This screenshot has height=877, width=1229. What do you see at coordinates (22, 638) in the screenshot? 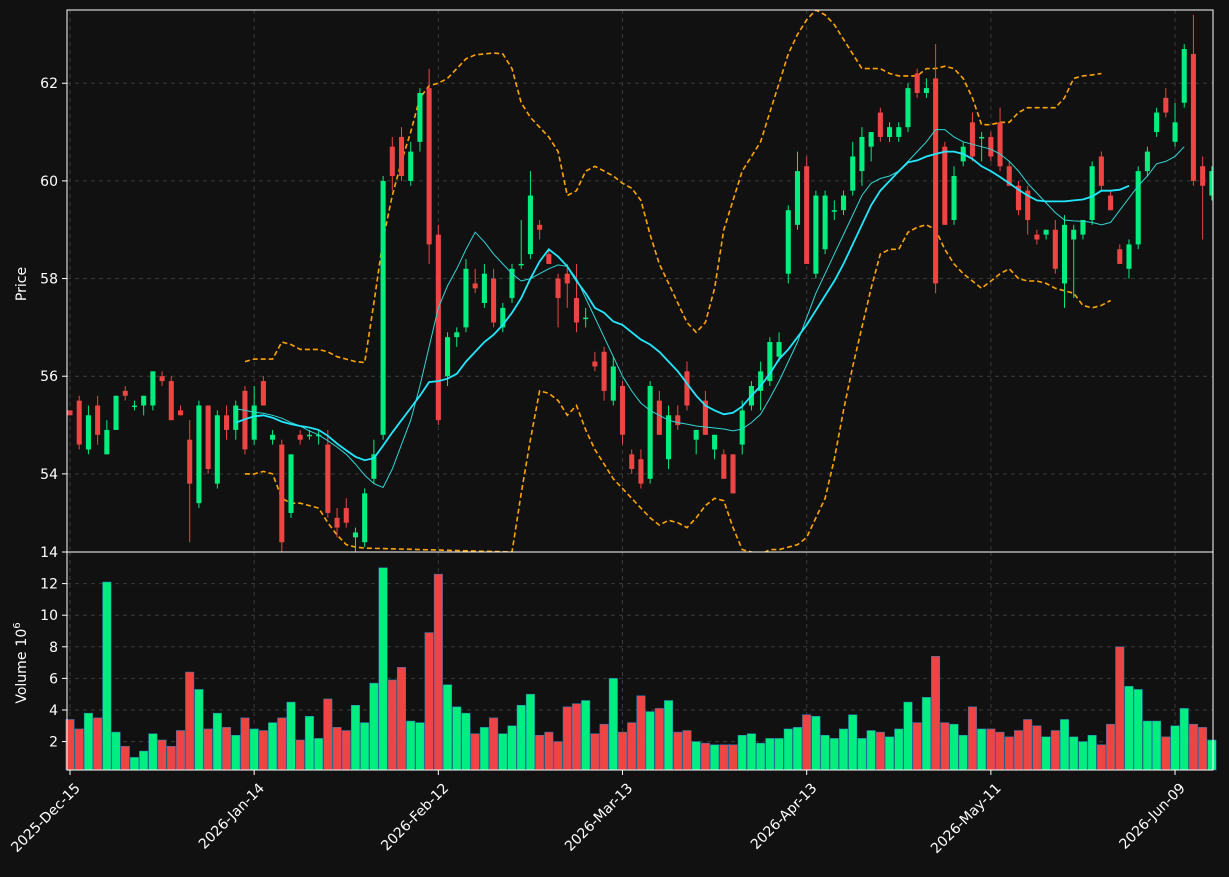
I see `volume-axis-label-unit: 10` at bounding box center [22, 638].